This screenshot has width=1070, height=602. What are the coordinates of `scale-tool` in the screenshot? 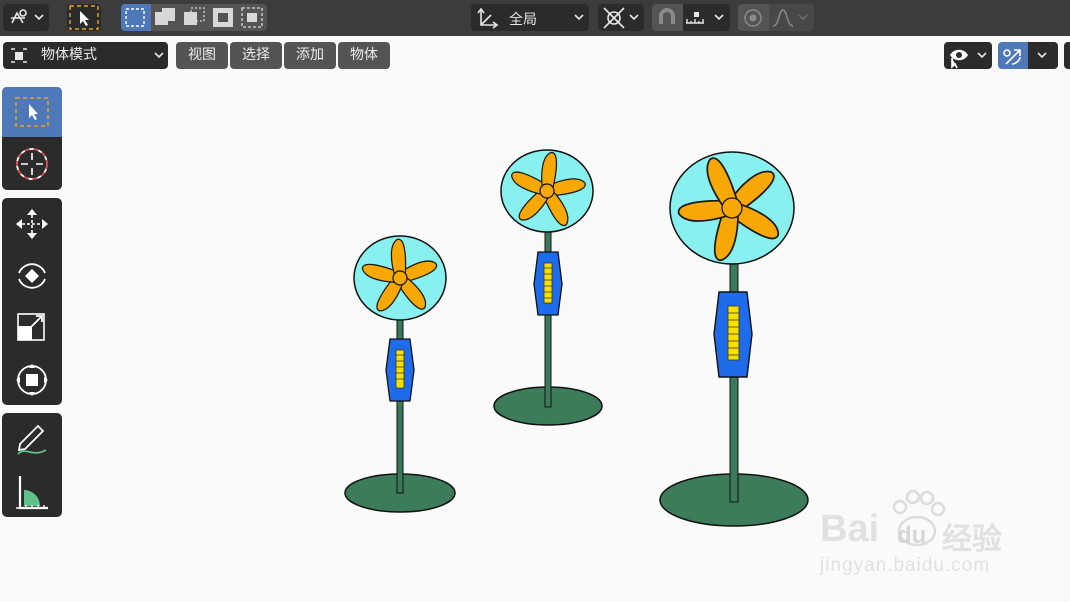 It's located at (32, 327).